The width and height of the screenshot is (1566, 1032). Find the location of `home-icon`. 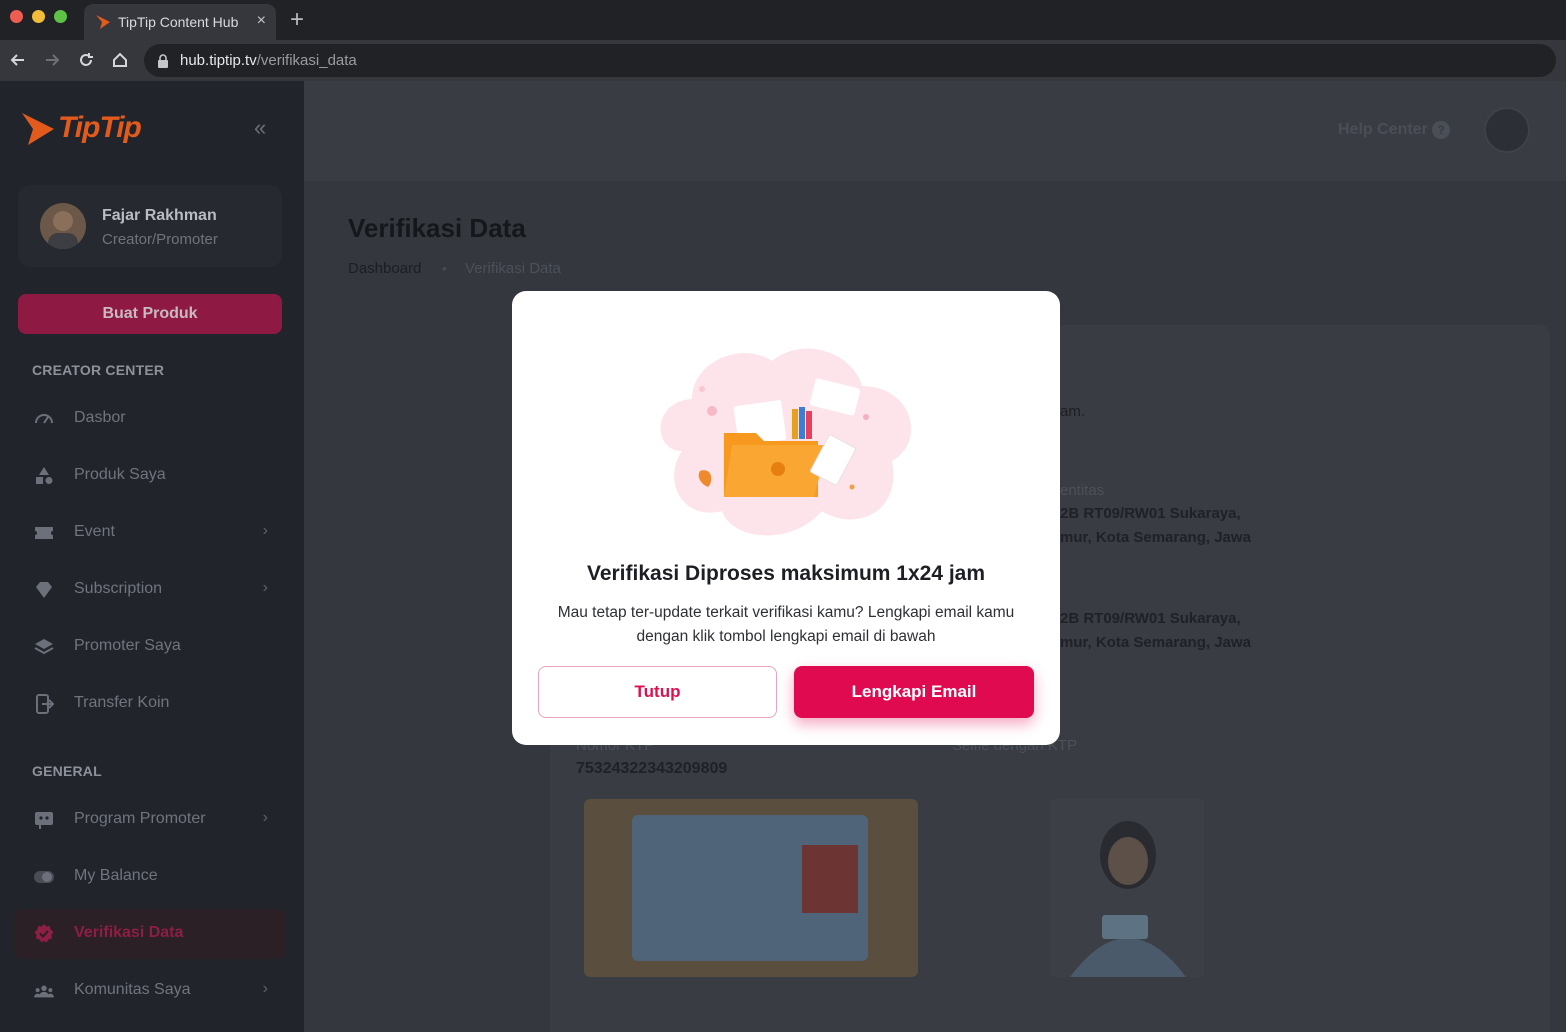

home-icon is located at coordinates (120, 60).